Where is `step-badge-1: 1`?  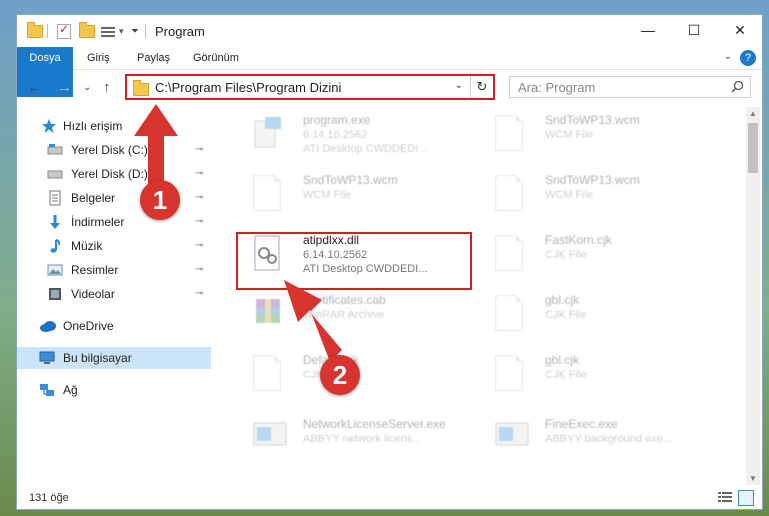 step-badge-1: 1 is located at coordinates (160, 200).